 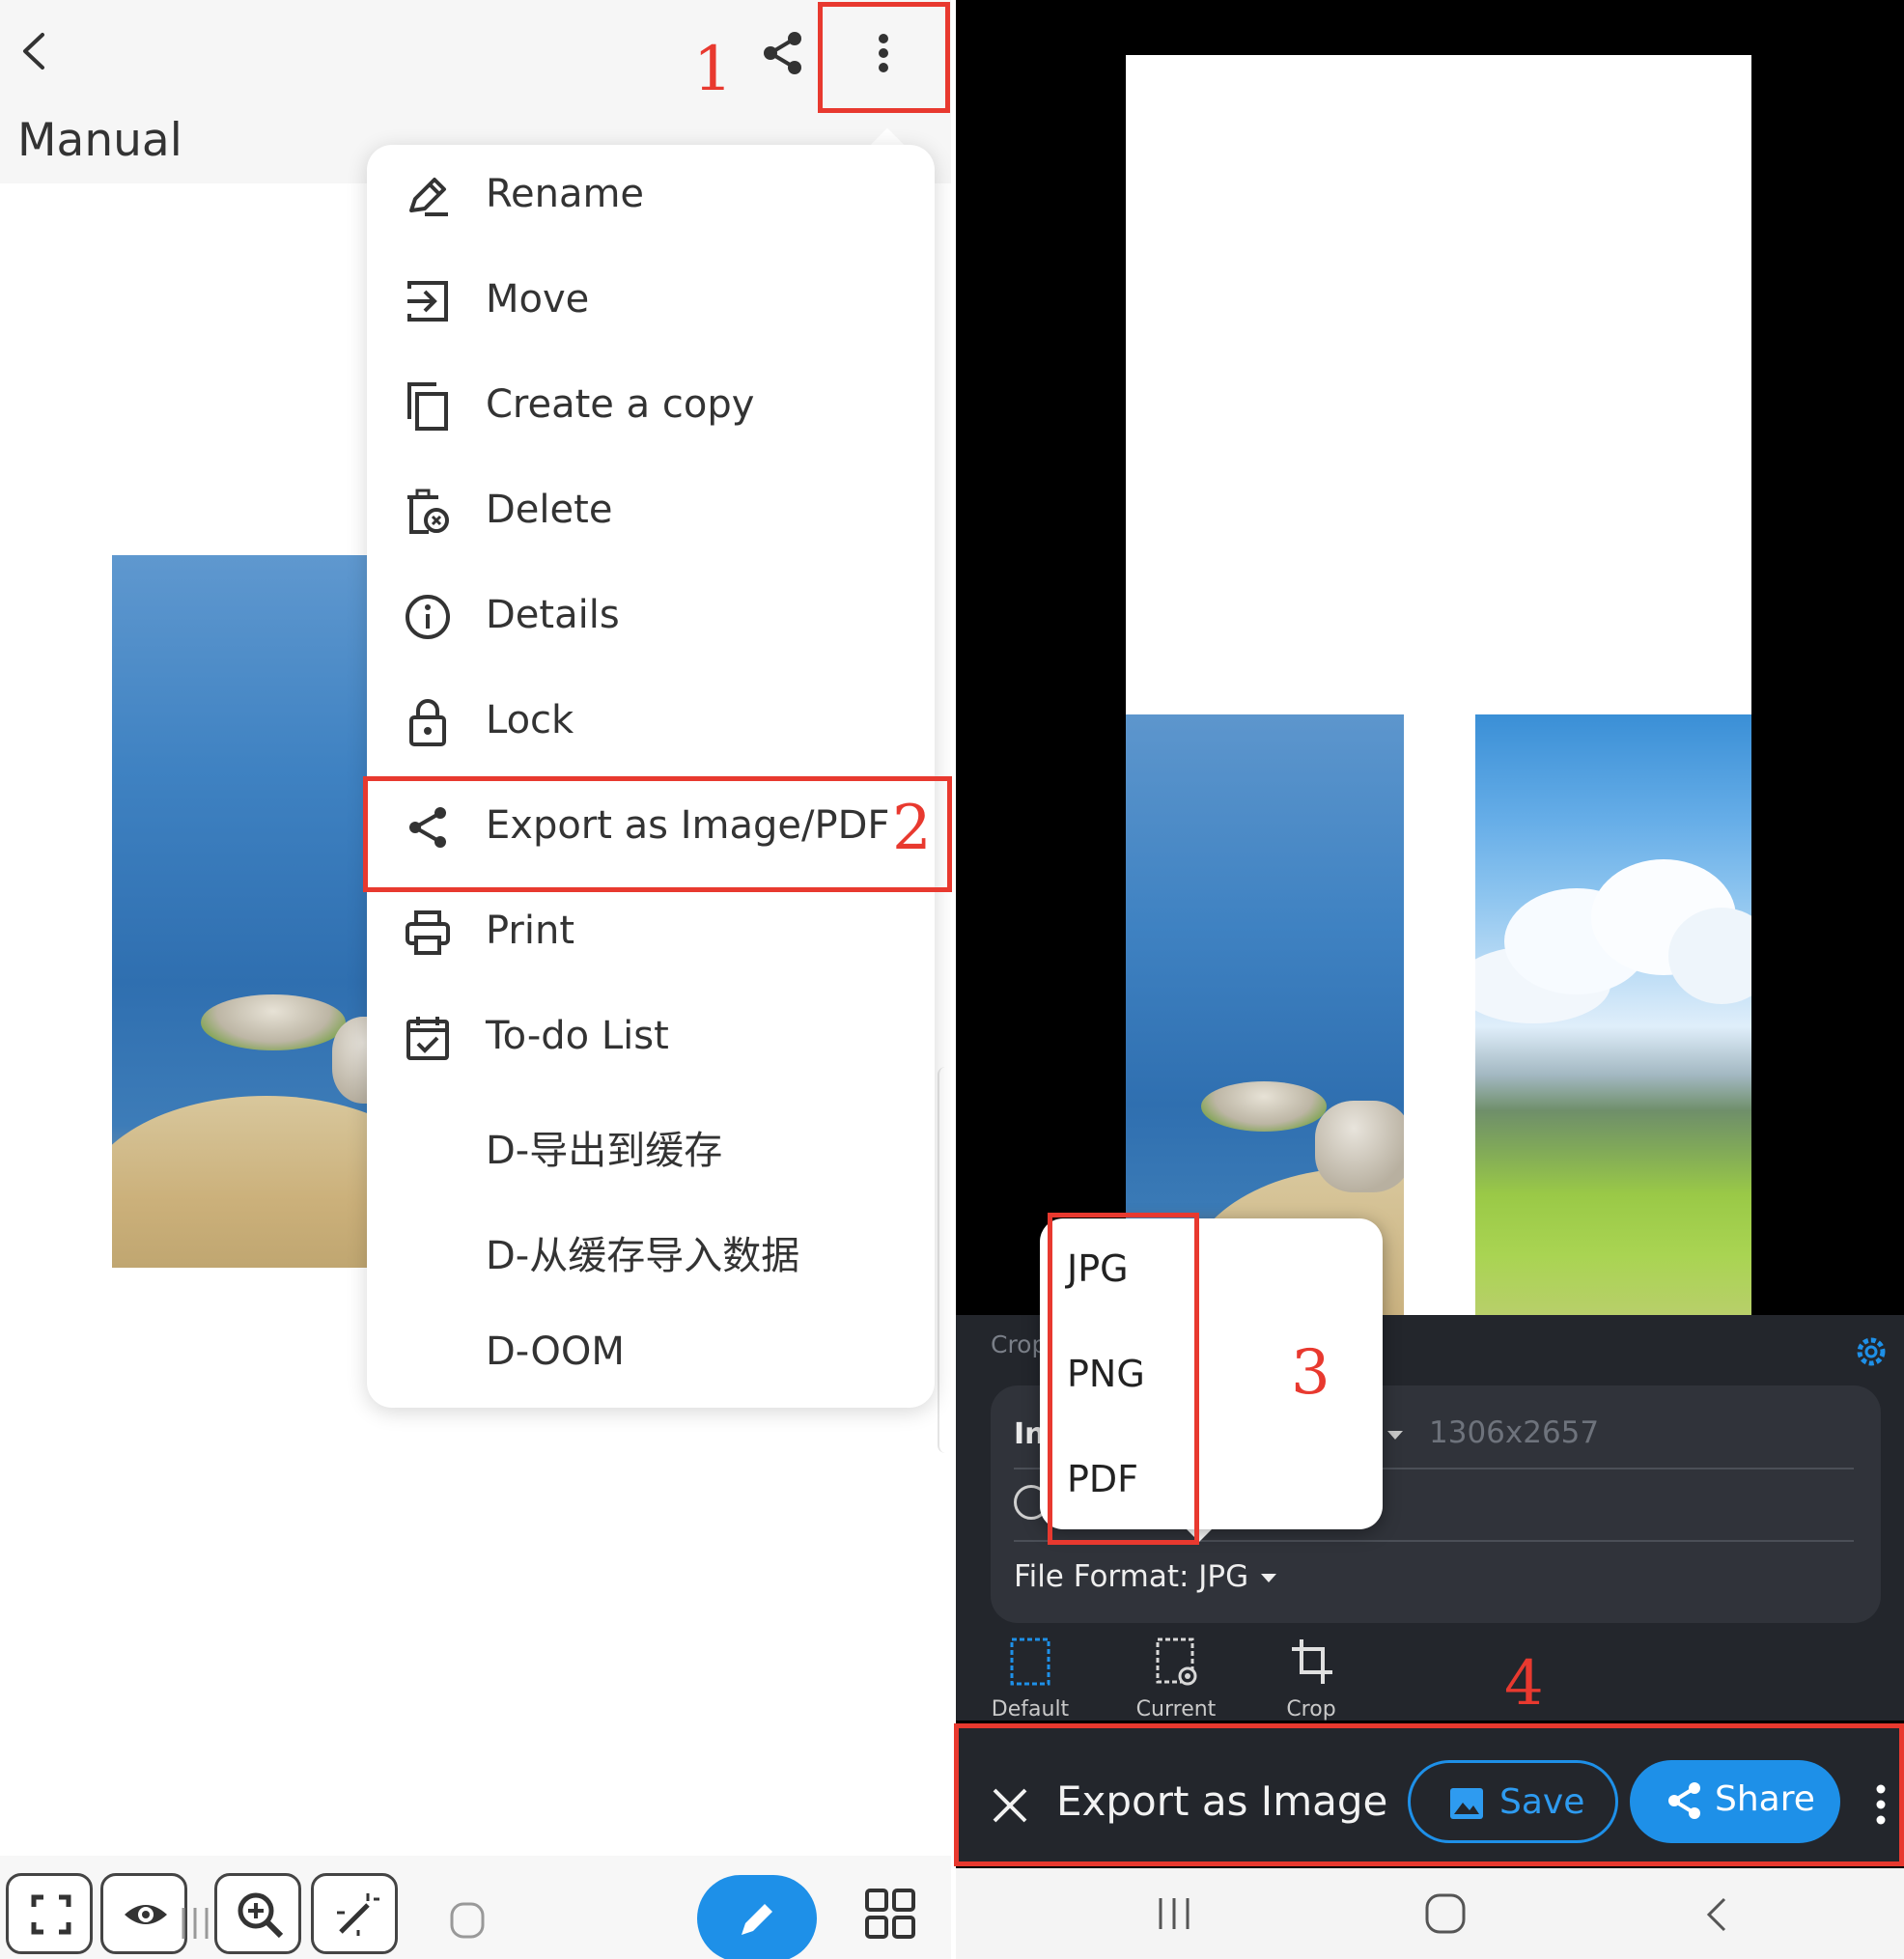 I want to click on system-nav-bar, so click(x=1430, y=1913).